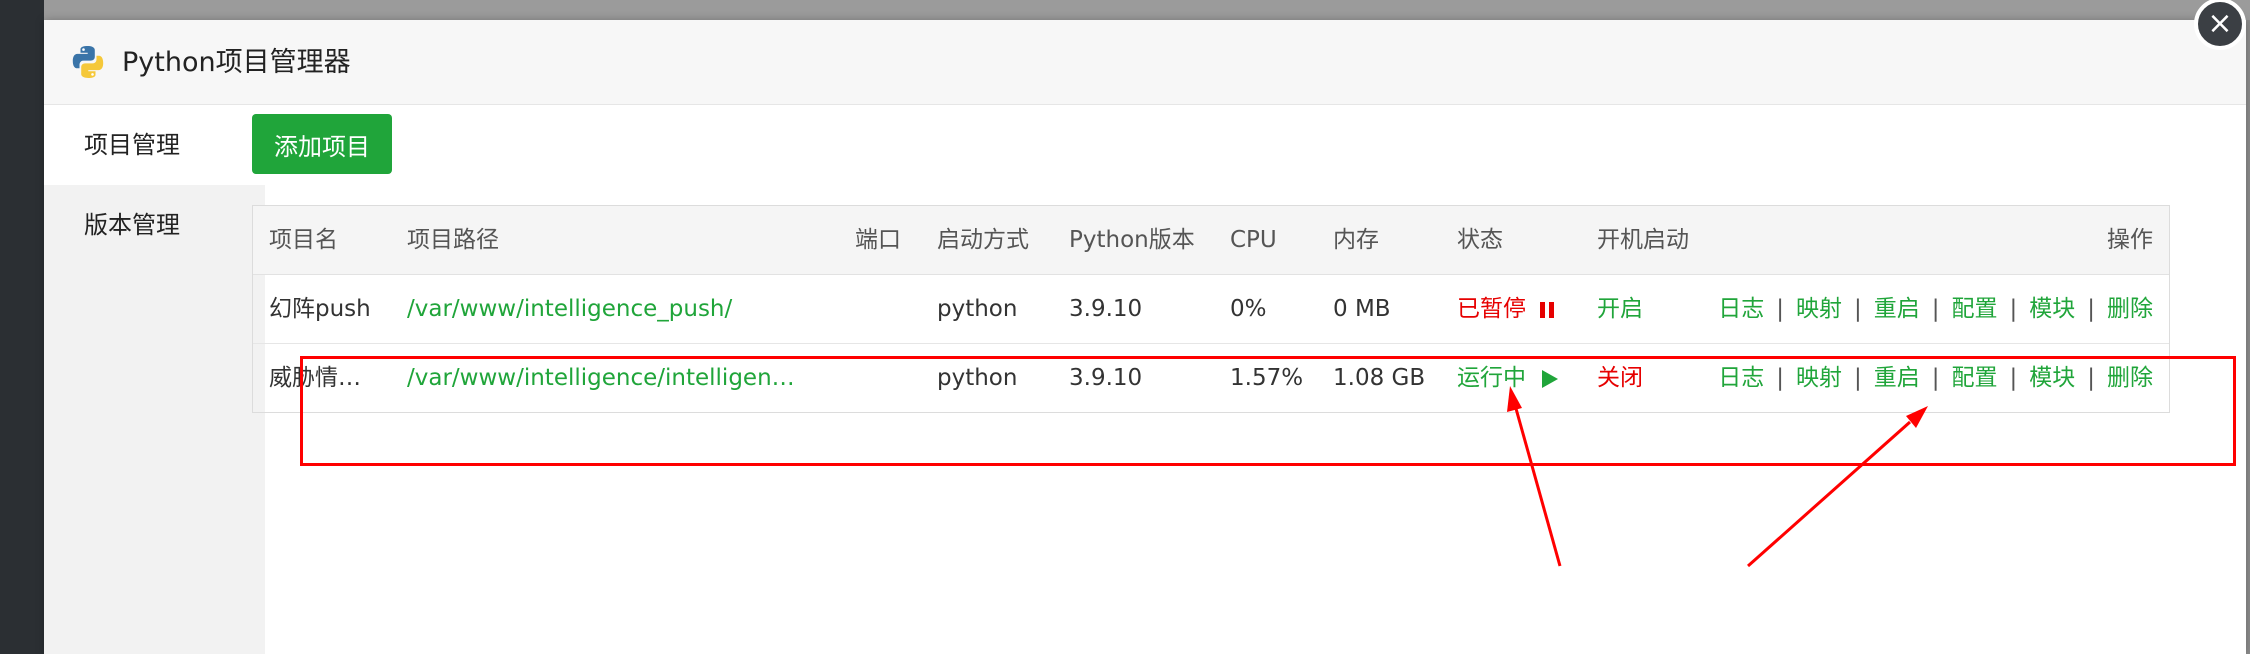  Describe the element at coordinates (1837, 487) in the screenshot. I see `annotation-arrow-restart` at that location.